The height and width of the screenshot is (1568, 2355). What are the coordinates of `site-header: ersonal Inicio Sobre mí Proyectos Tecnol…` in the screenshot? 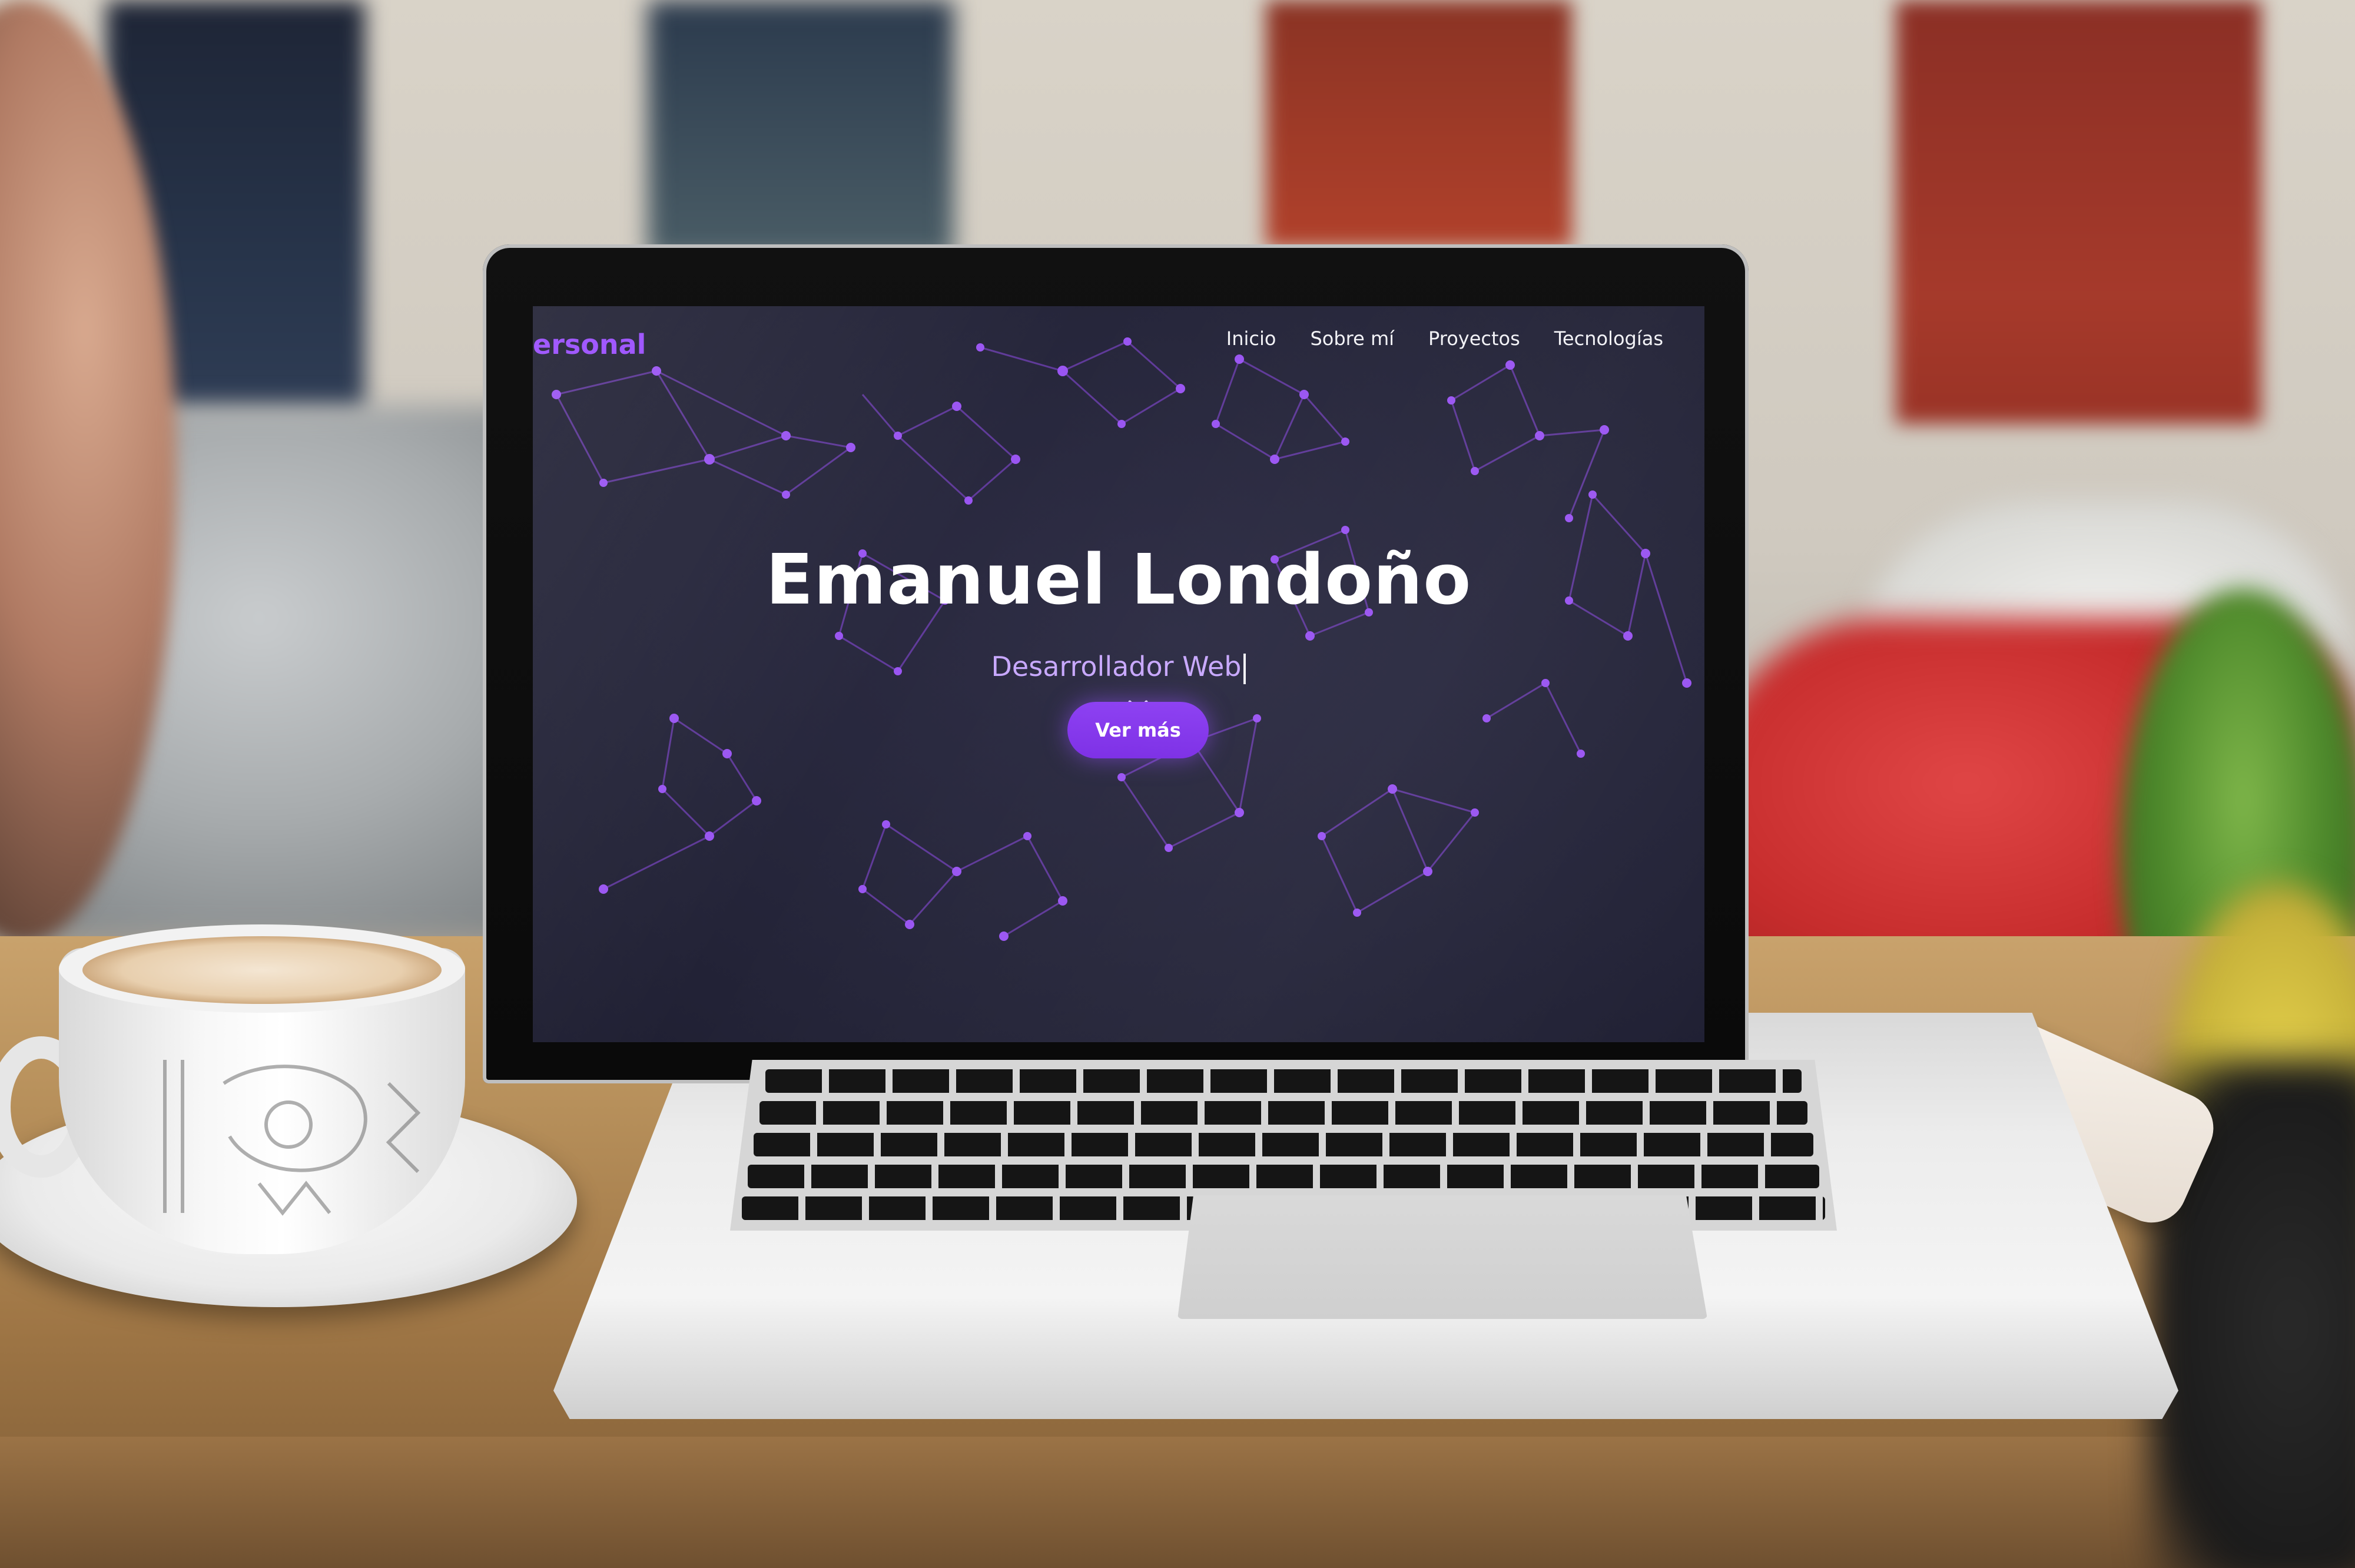 It's located at (1118, 345).